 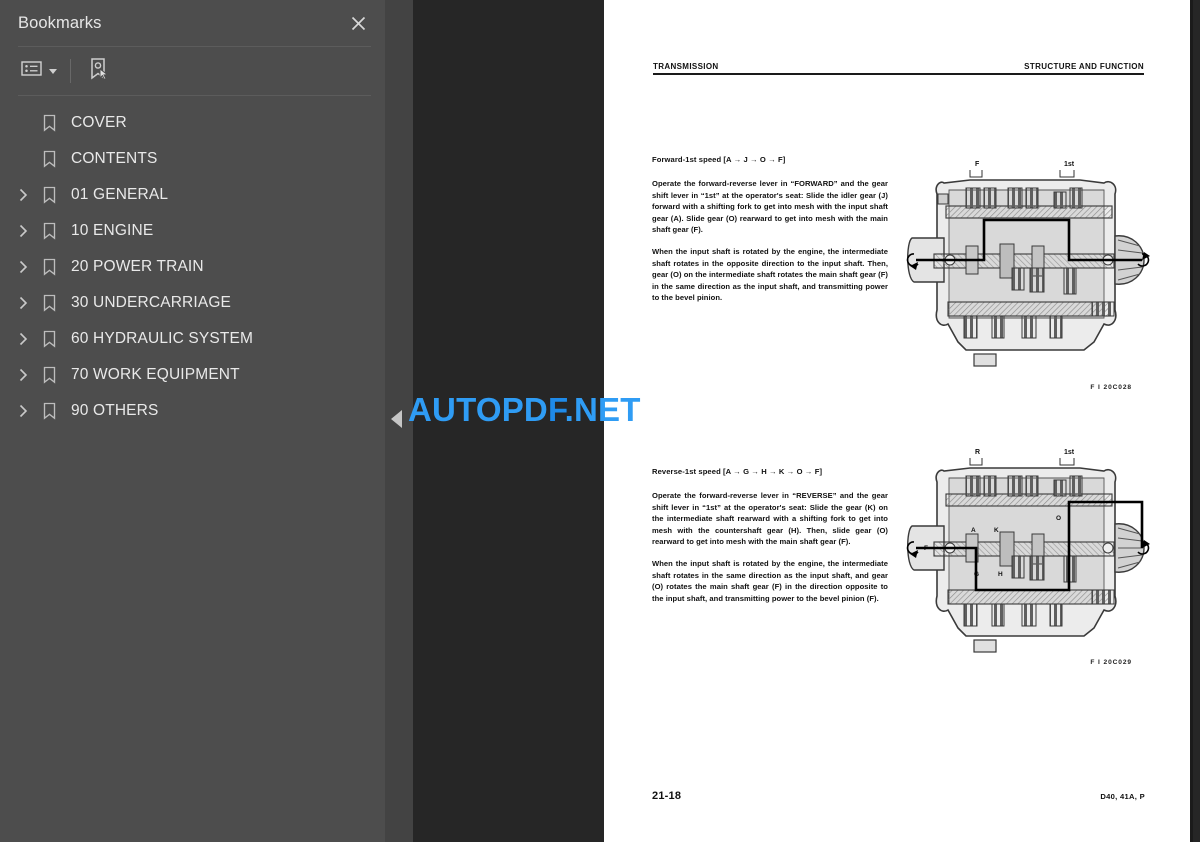 What do you see at coordinates (53, 71) in the screenshot?
I see `chevron-down-icon` at bounding box center [53, 71].